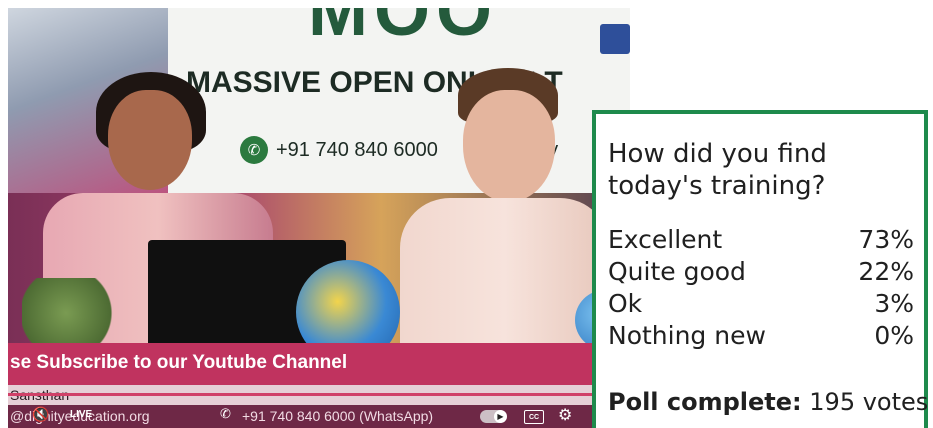 This screenshot has width=933, height=428. What do you see at coordinates (894, 303) in the screenshot?
I see `poll-option-percent: 3%` at bounding box center [894, 303].